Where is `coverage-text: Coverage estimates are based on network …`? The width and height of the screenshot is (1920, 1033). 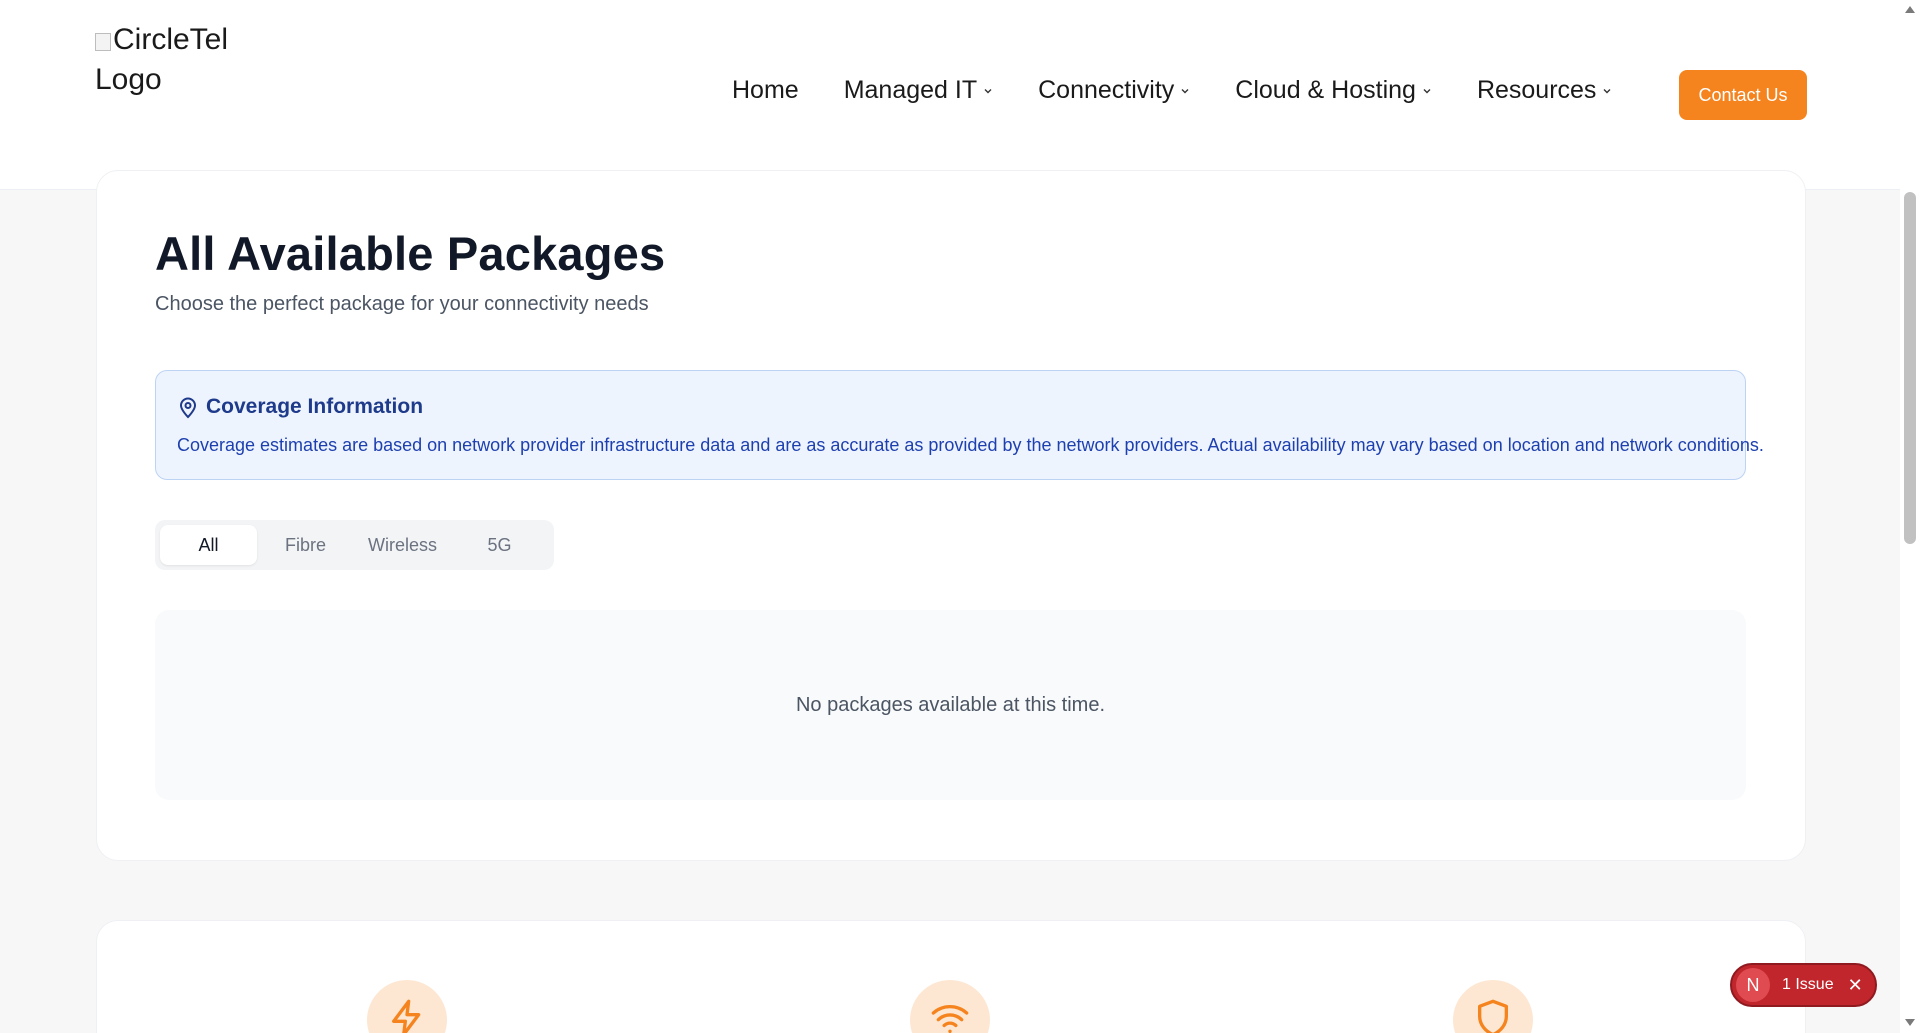
coverage-text: Coverage estimates are based on network … is located at coordinates (970, 445).